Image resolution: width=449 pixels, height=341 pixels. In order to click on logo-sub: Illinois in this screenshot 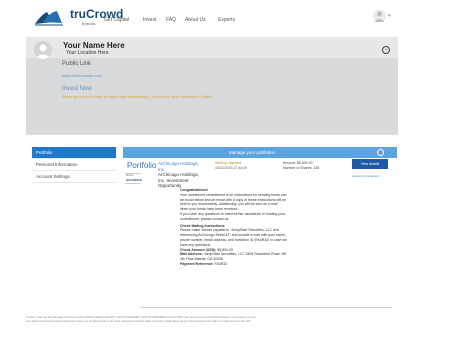, I will do `click(89, 23)`.